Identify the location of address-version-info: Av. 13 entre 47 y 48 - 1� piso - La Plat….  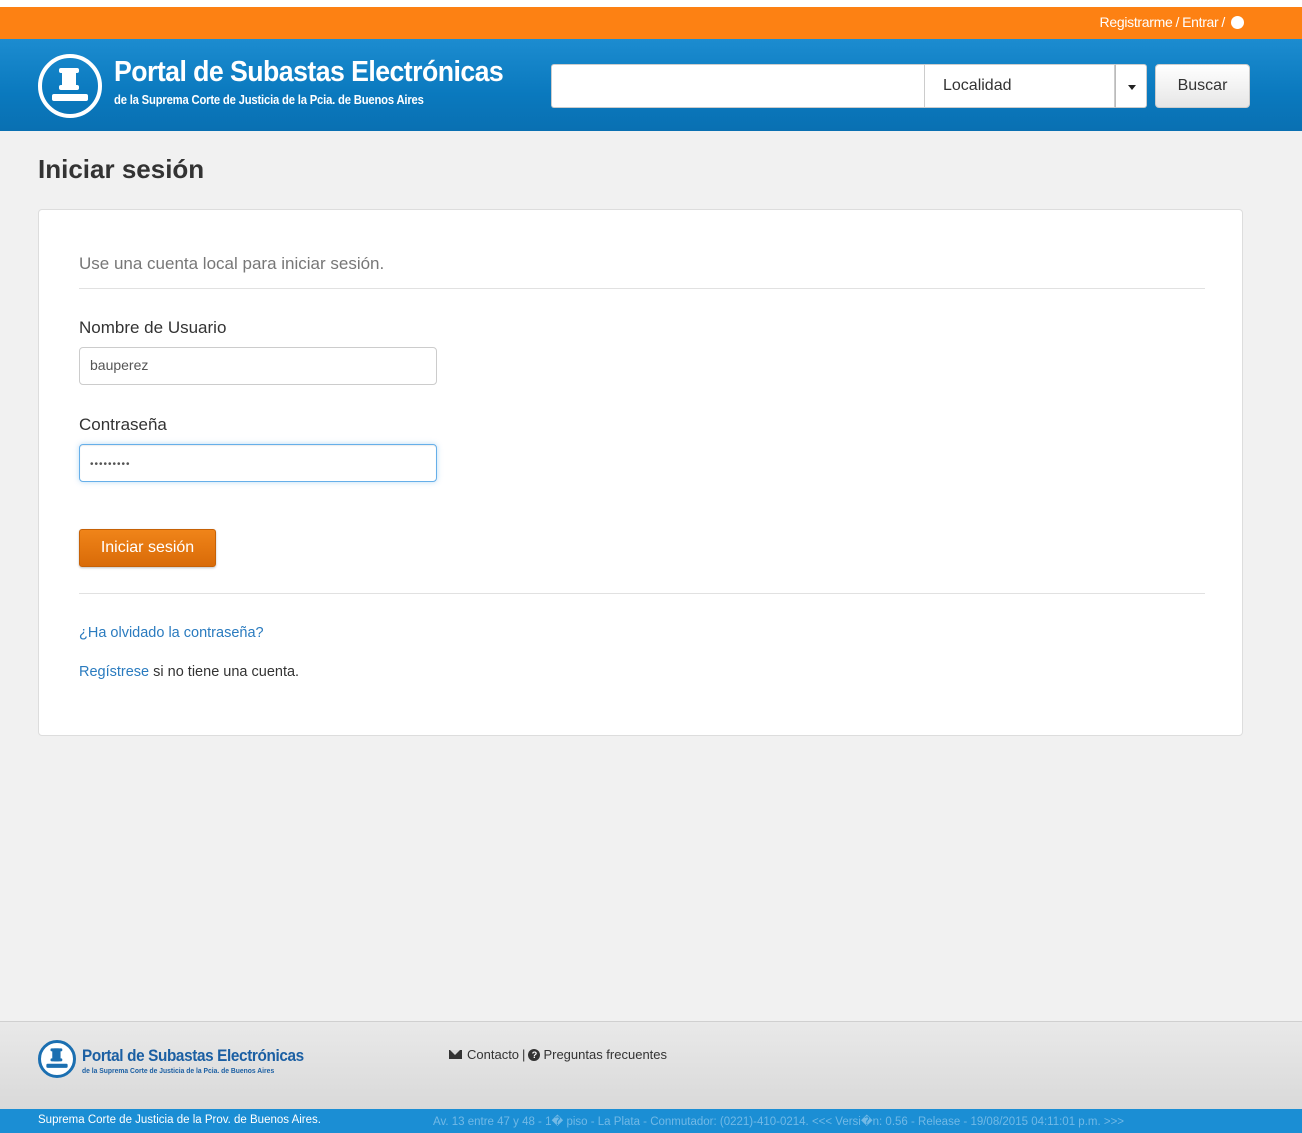
(779, 1122).